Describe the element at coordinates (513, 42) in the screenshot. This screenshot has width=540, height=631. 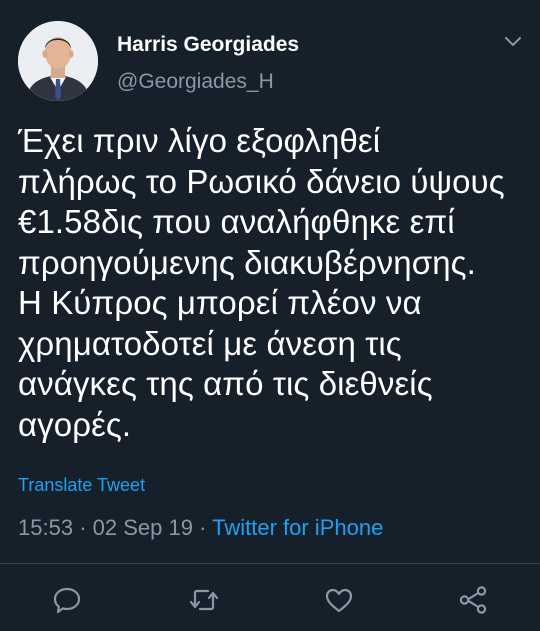
I see `chevron-down-icon` at that location.